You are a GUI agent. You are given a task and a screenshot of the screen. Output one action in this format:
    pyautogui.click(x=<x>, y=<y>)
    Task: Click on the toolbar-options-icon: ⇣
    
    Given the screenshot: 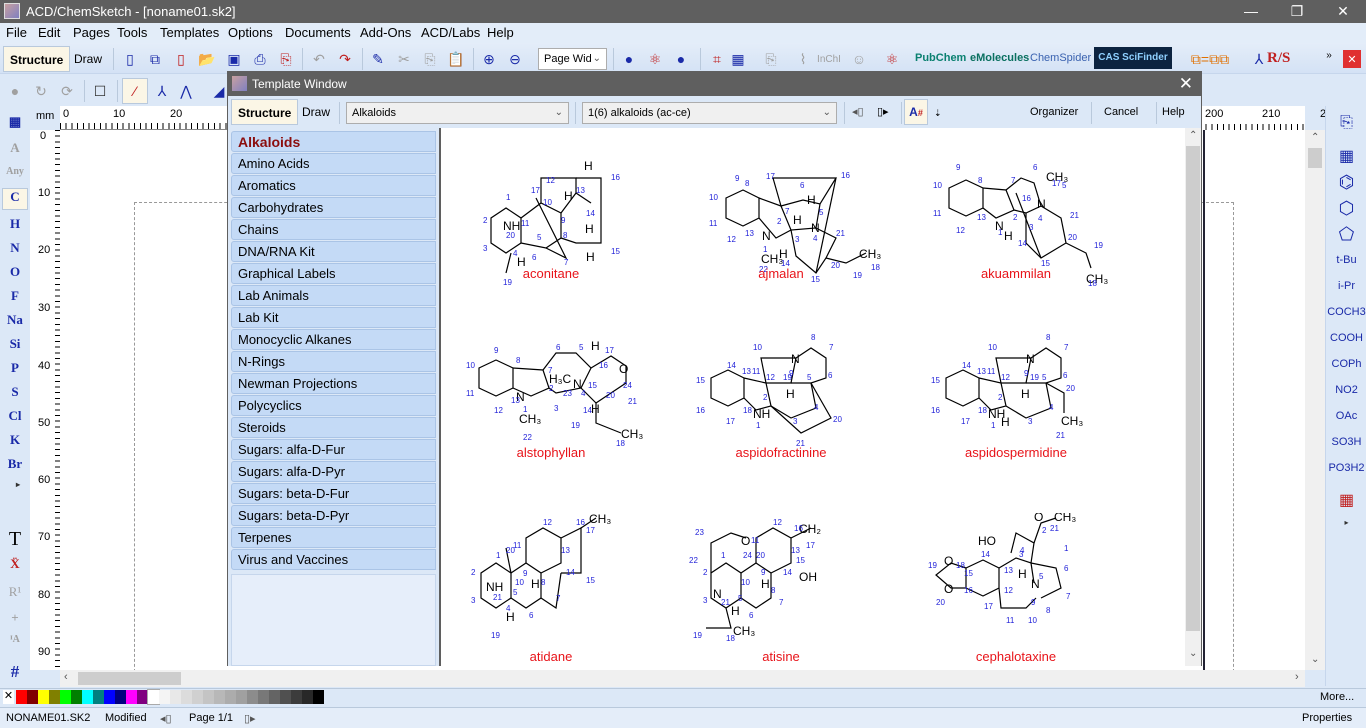 What is the action you would take?
    pyautogui.click(x=938, y=113)
    